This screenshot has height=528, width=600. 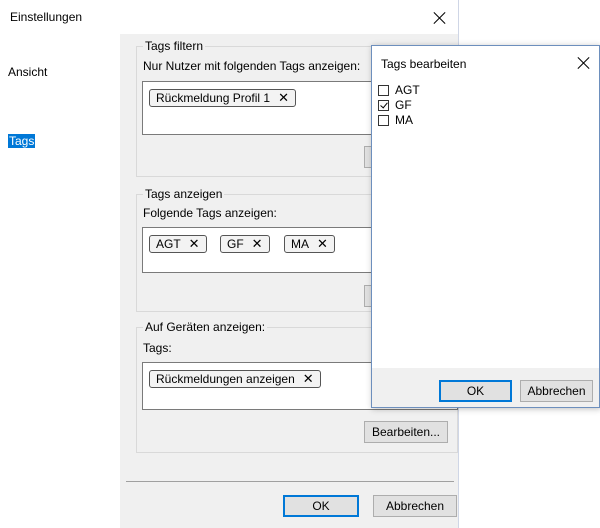 What do you see at coordinates (383, 105) in the screenshot?
I see `checkbox-gf` at bounding box center [383, 105].